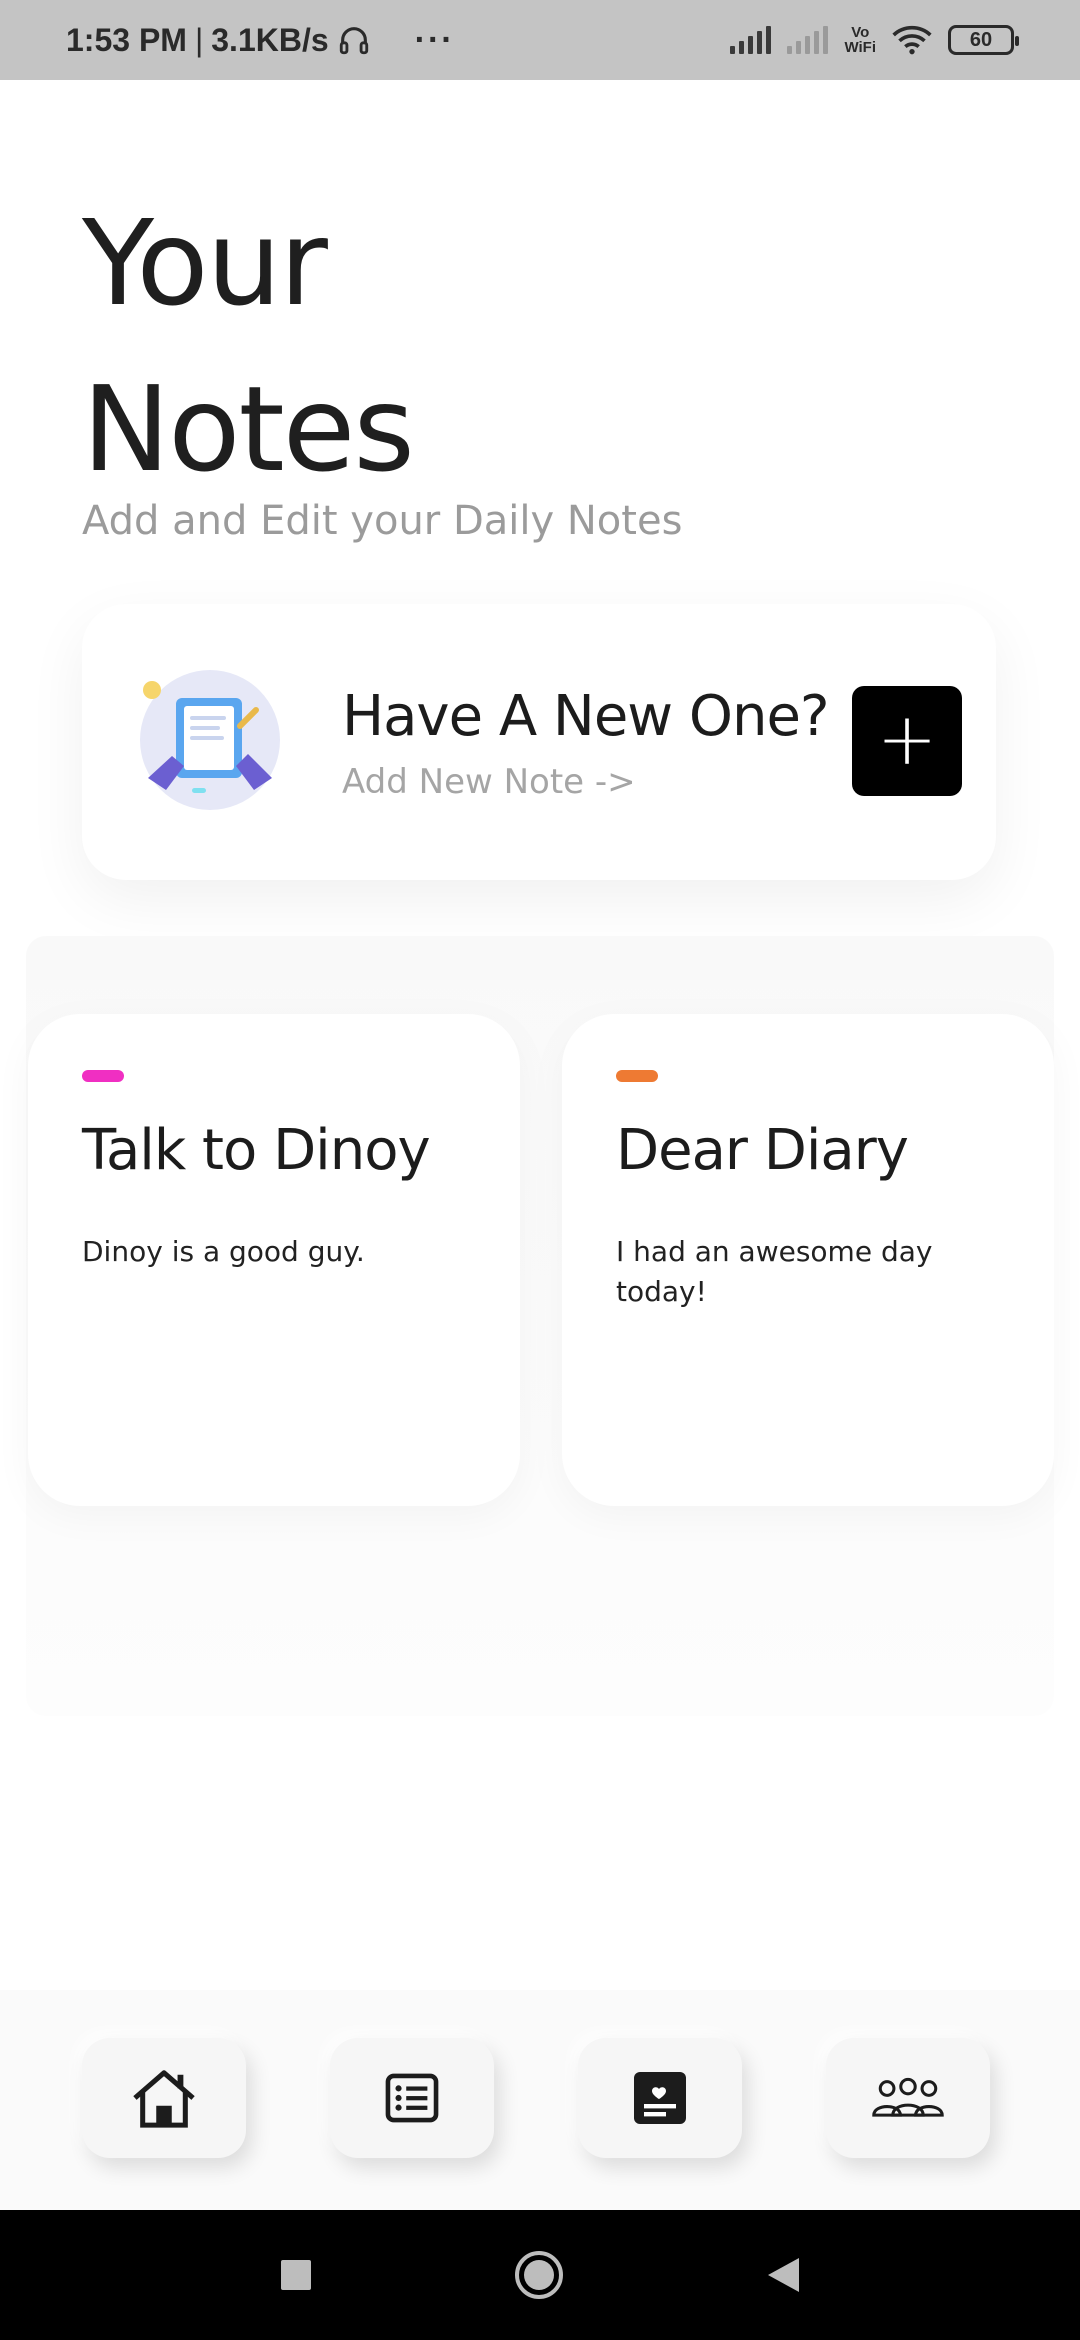 The image size is (1080, 2340). What do you see at coordinates (912, 40) in the screenshot?
I see `wifi-icon` at bounding box center [912, 40].